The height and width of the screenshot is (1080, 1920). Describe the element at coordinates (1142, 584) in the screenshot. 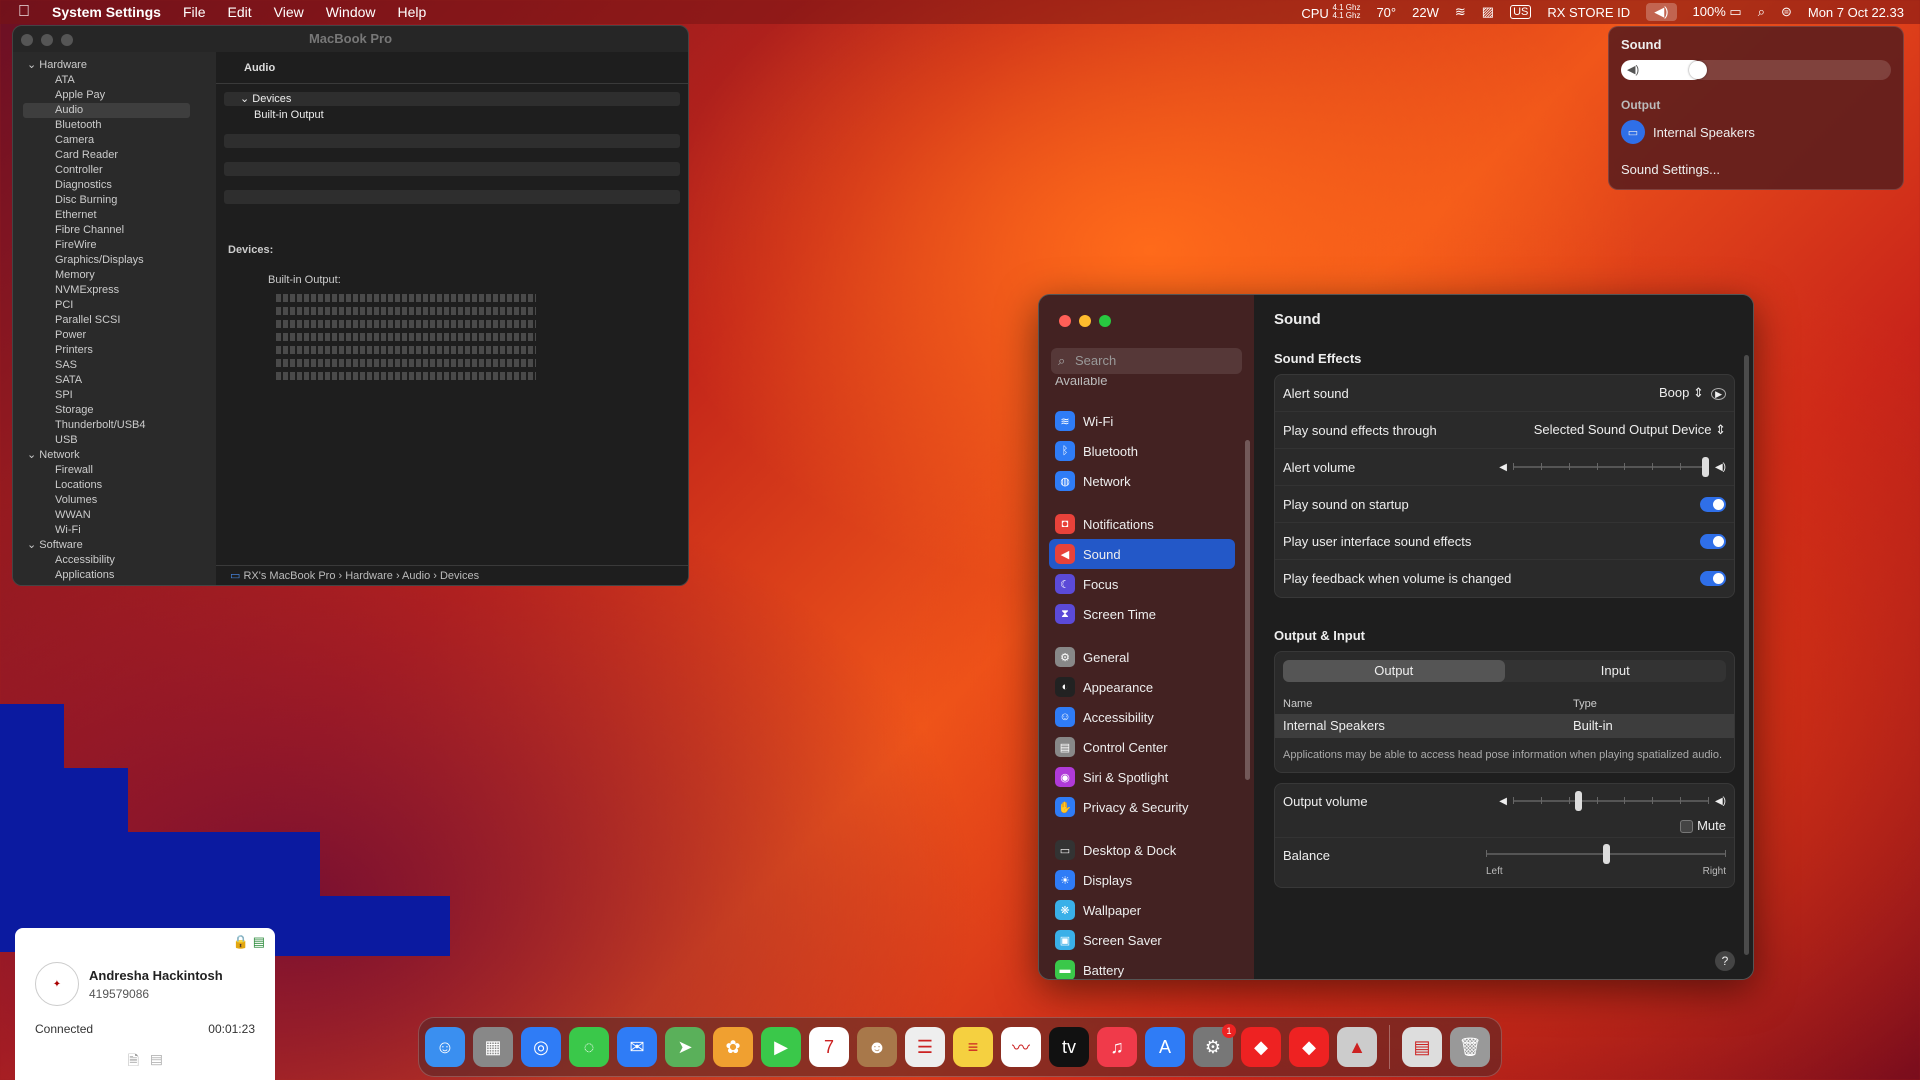

I see `sidebar-item-focus: ☾ Focus` at that location.